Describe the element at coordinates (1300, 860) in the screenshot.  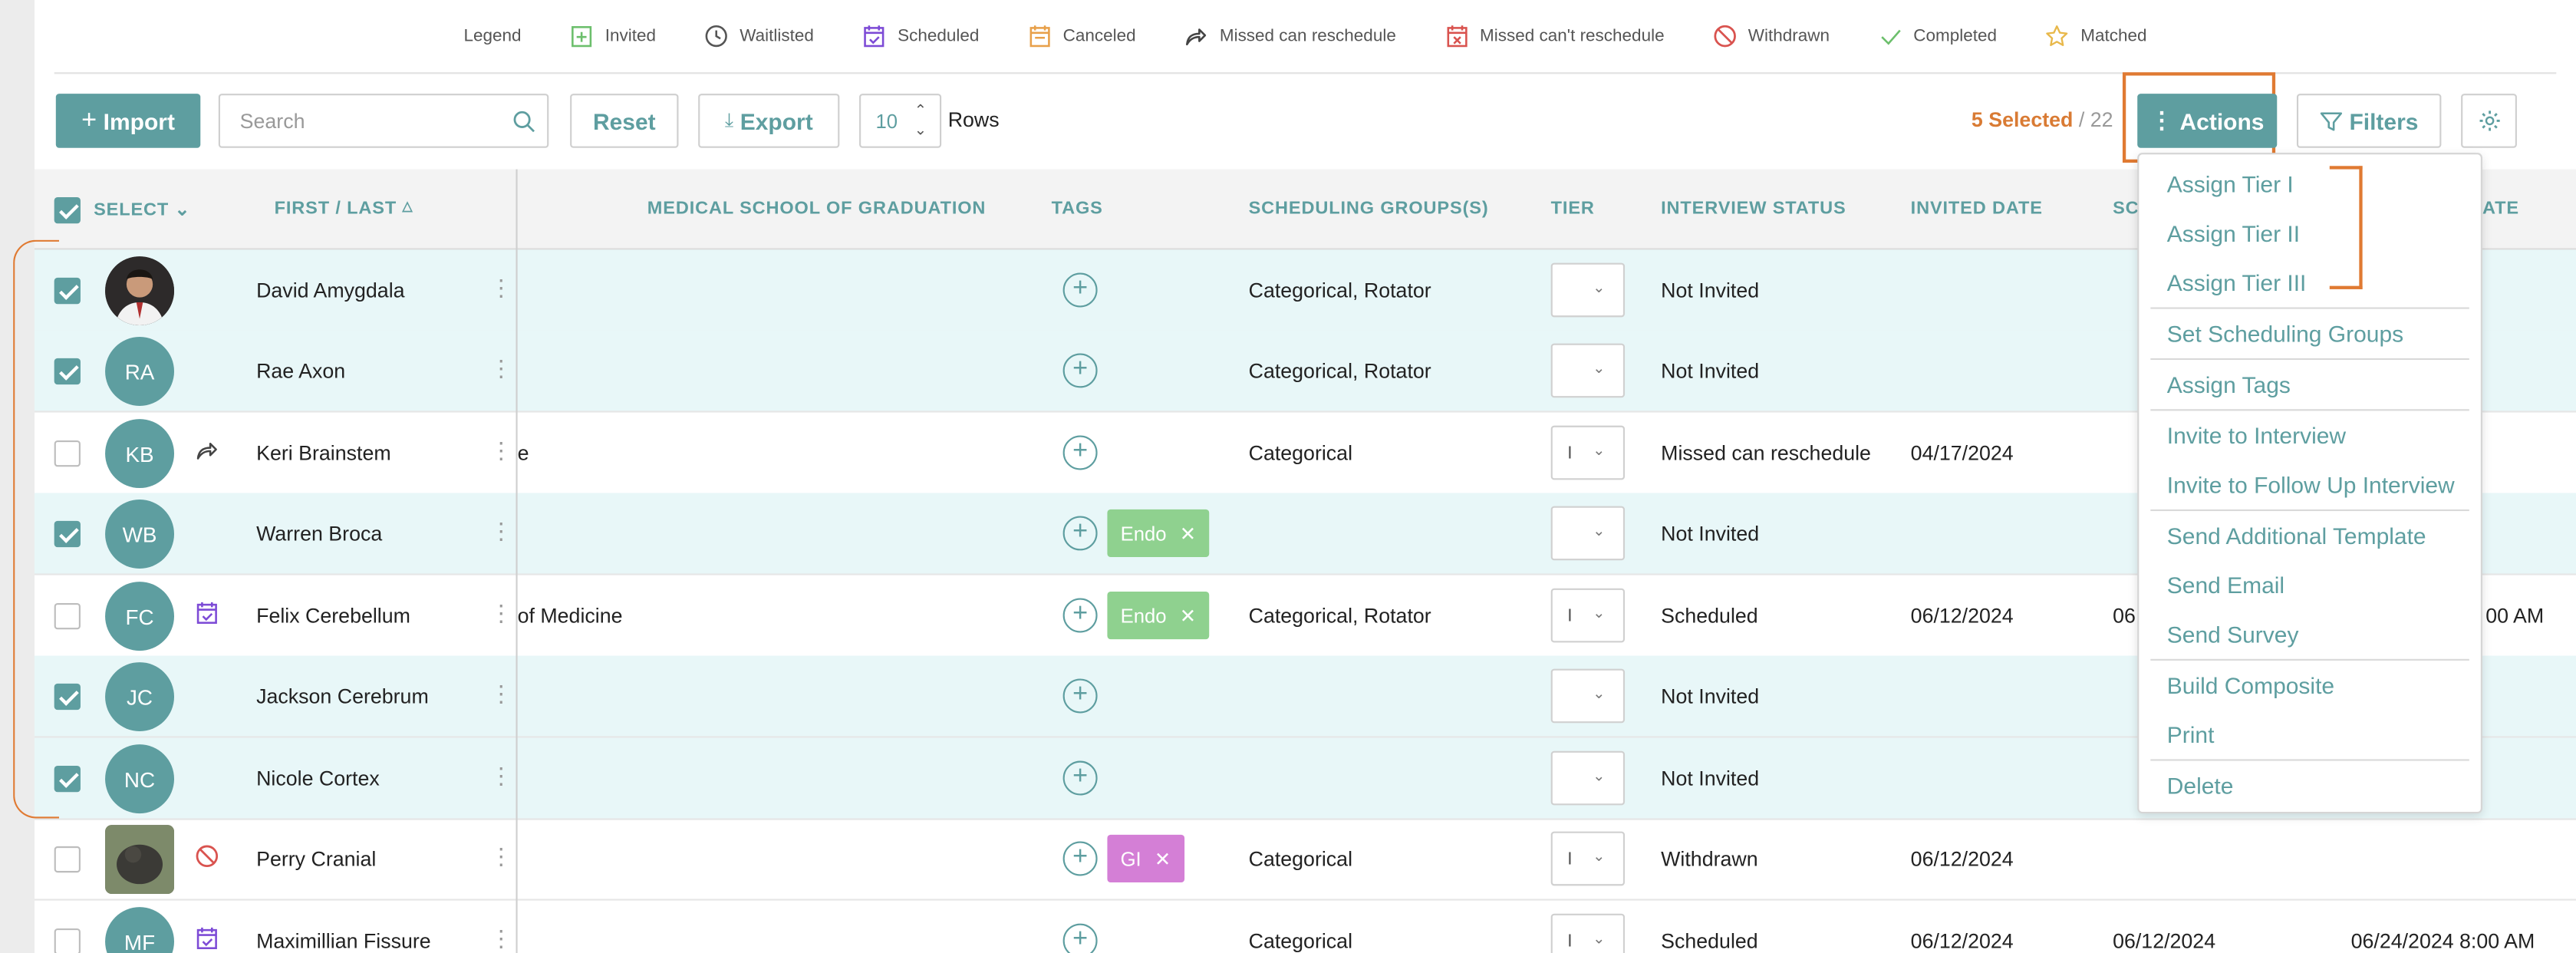
I see `row-groups: Categorical` at that location.